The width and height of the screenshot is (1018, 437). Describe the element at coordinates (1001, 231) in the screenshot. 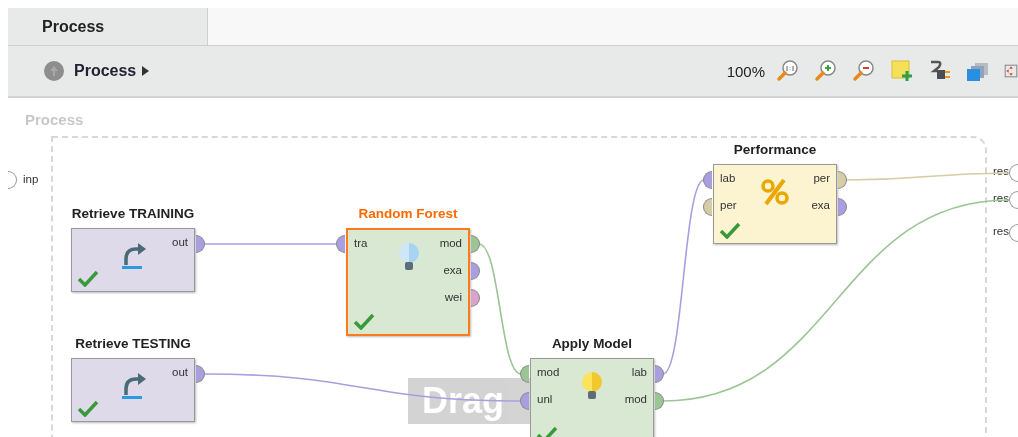

I see `port-label: res` at that location.